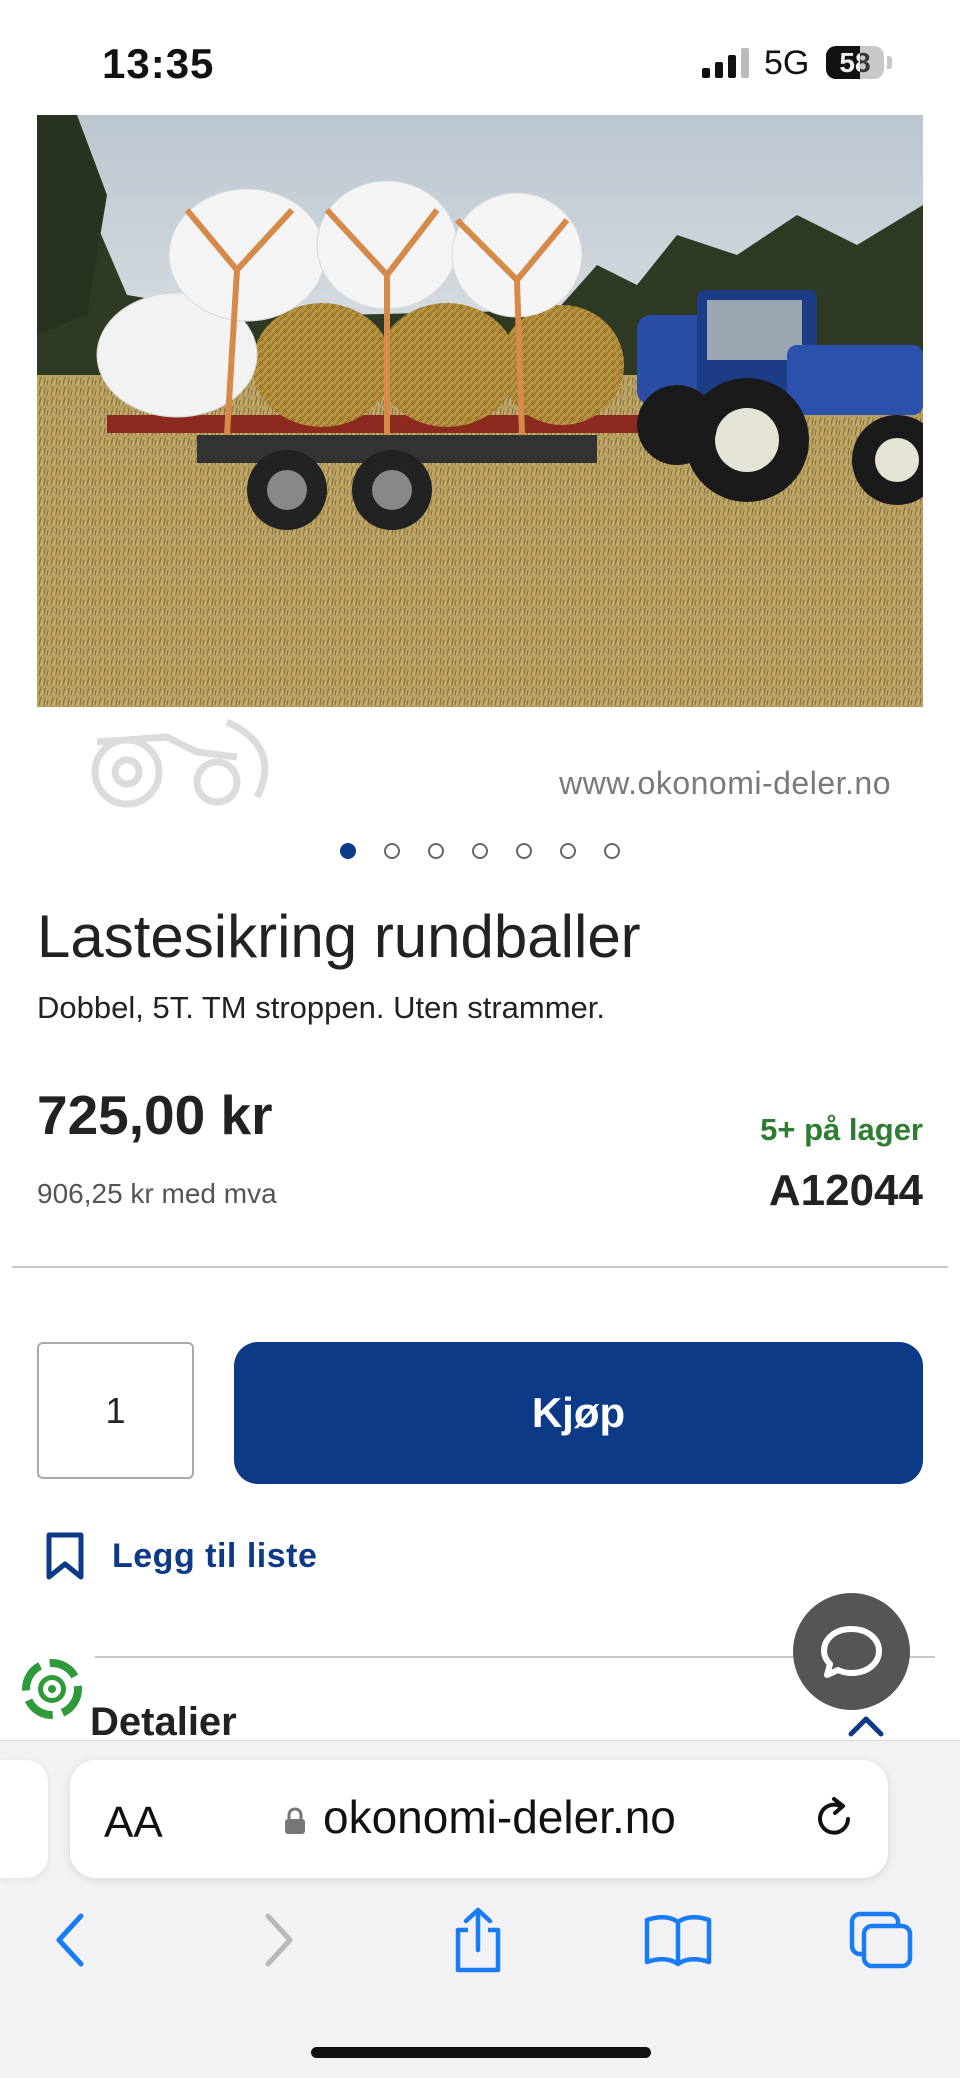  Describe the element at coordinates (24, 1819) in the screenshot. I see `previous-tab` at that location.